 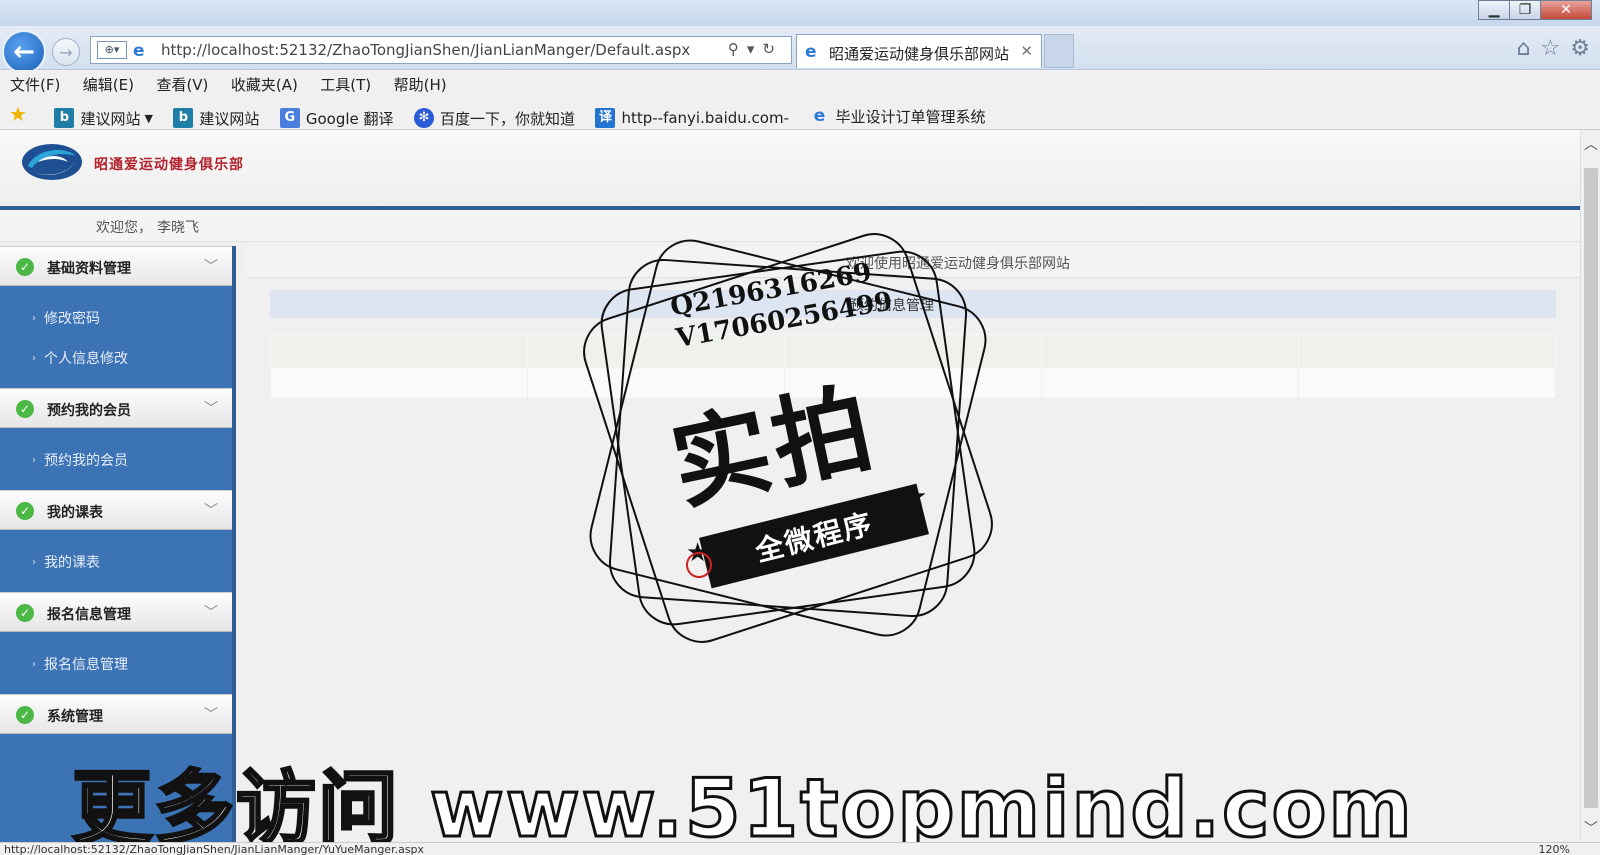 I want to click on minimize-button: ▁, so click(x=1494, y=10).